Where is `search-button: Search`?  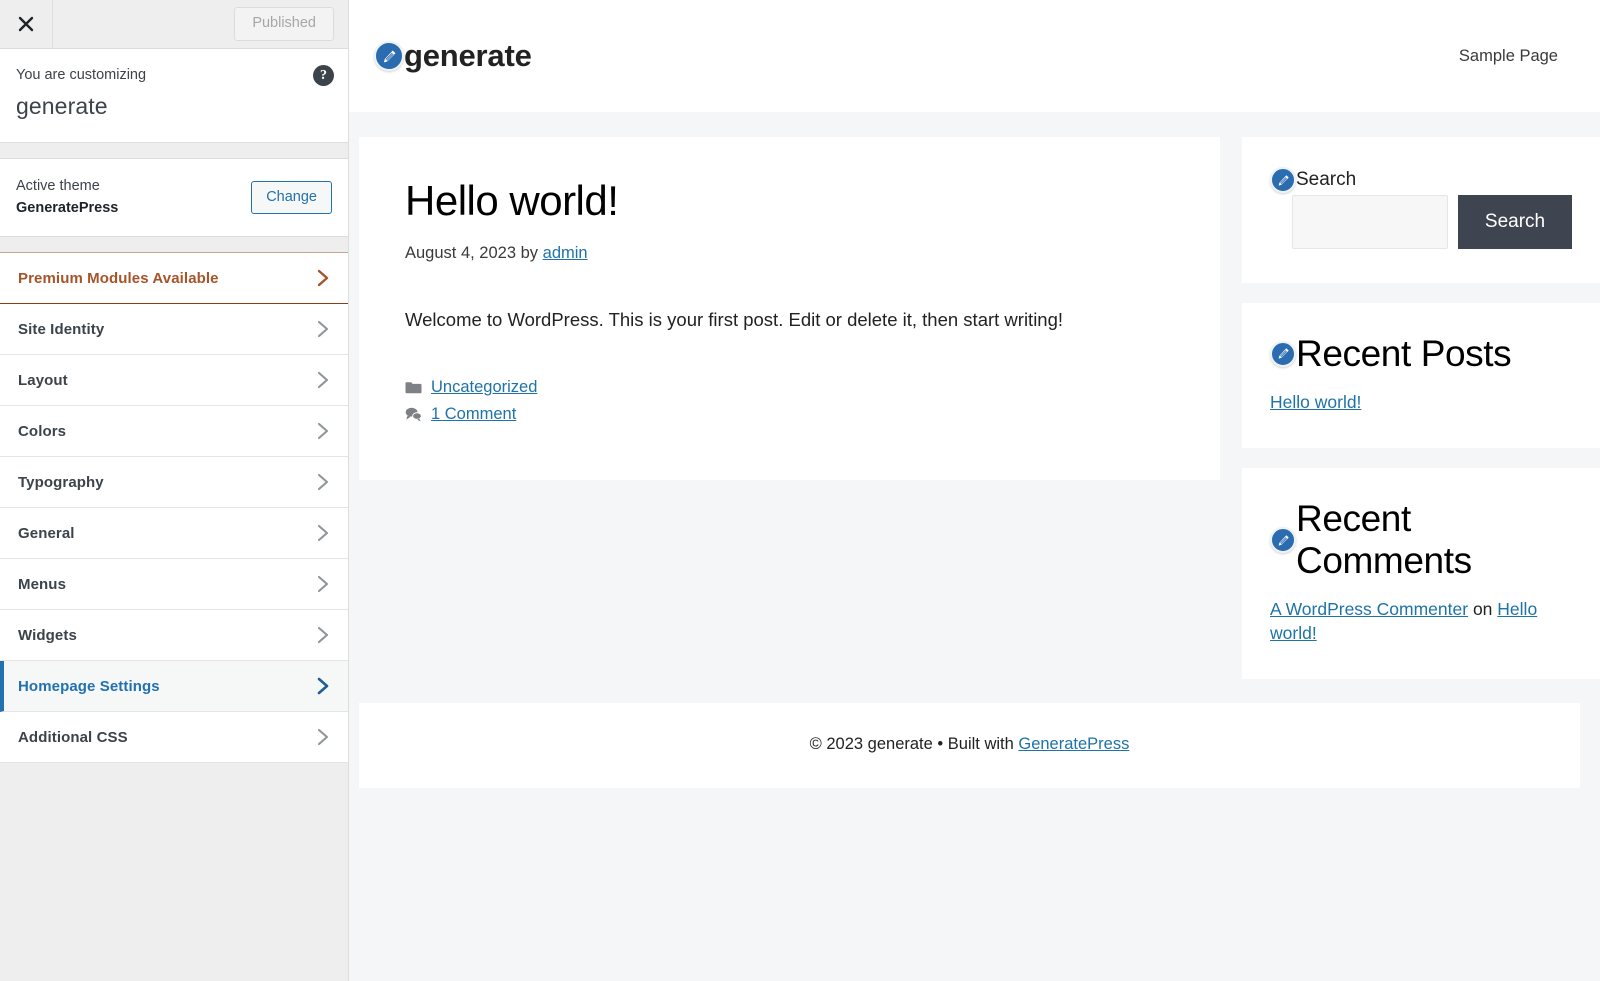 search-button: Search is located at coordinates (1515, 222).